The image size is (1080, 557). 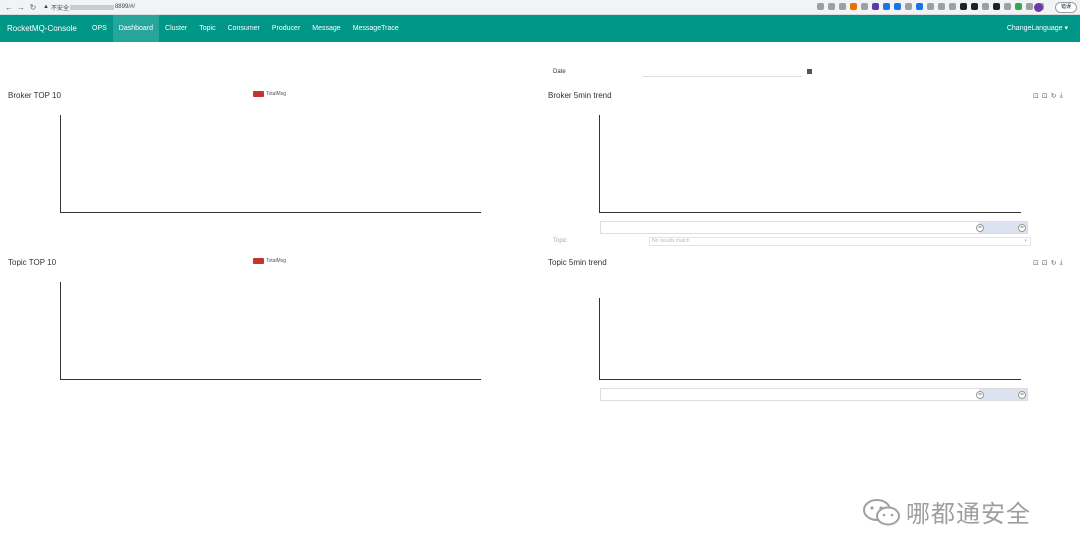 What do you see at coordinates (33, 7) in the screenshot?
I see `reload-icon: ↻` at bounding box center [33, 7].